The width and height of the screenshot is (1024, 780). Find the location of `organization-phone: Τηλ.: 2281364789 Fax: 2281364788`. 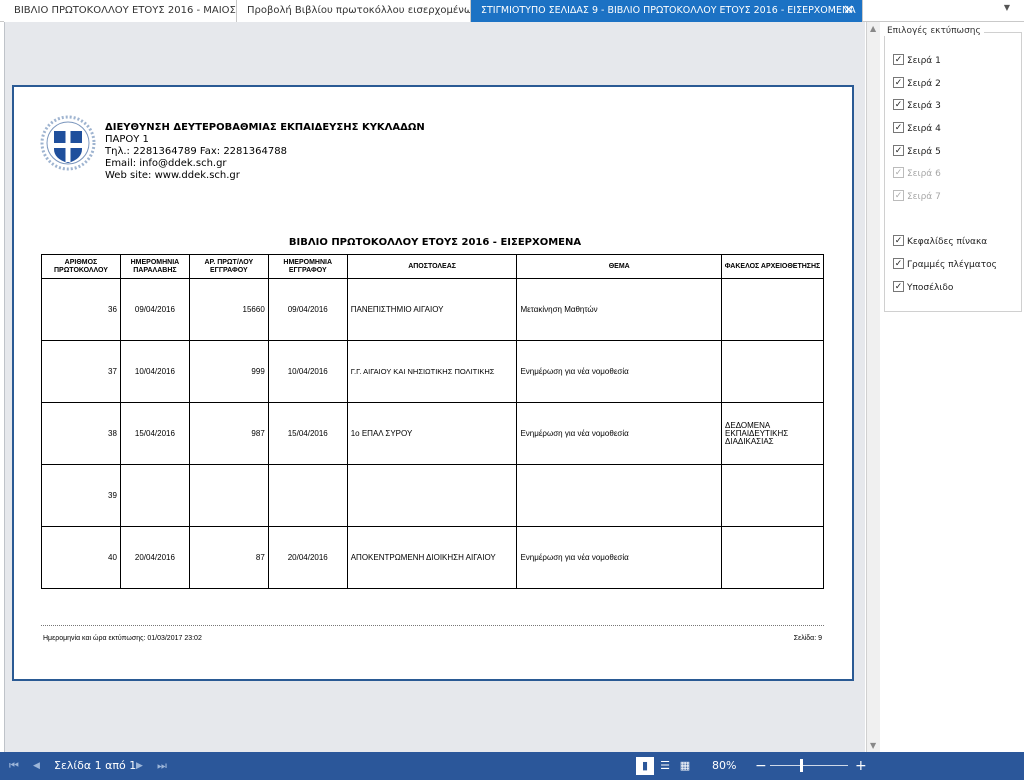

organization-phone: Τηλ.: 2281364789 Fax: 2281364788 is located at coordinates (196, 151).